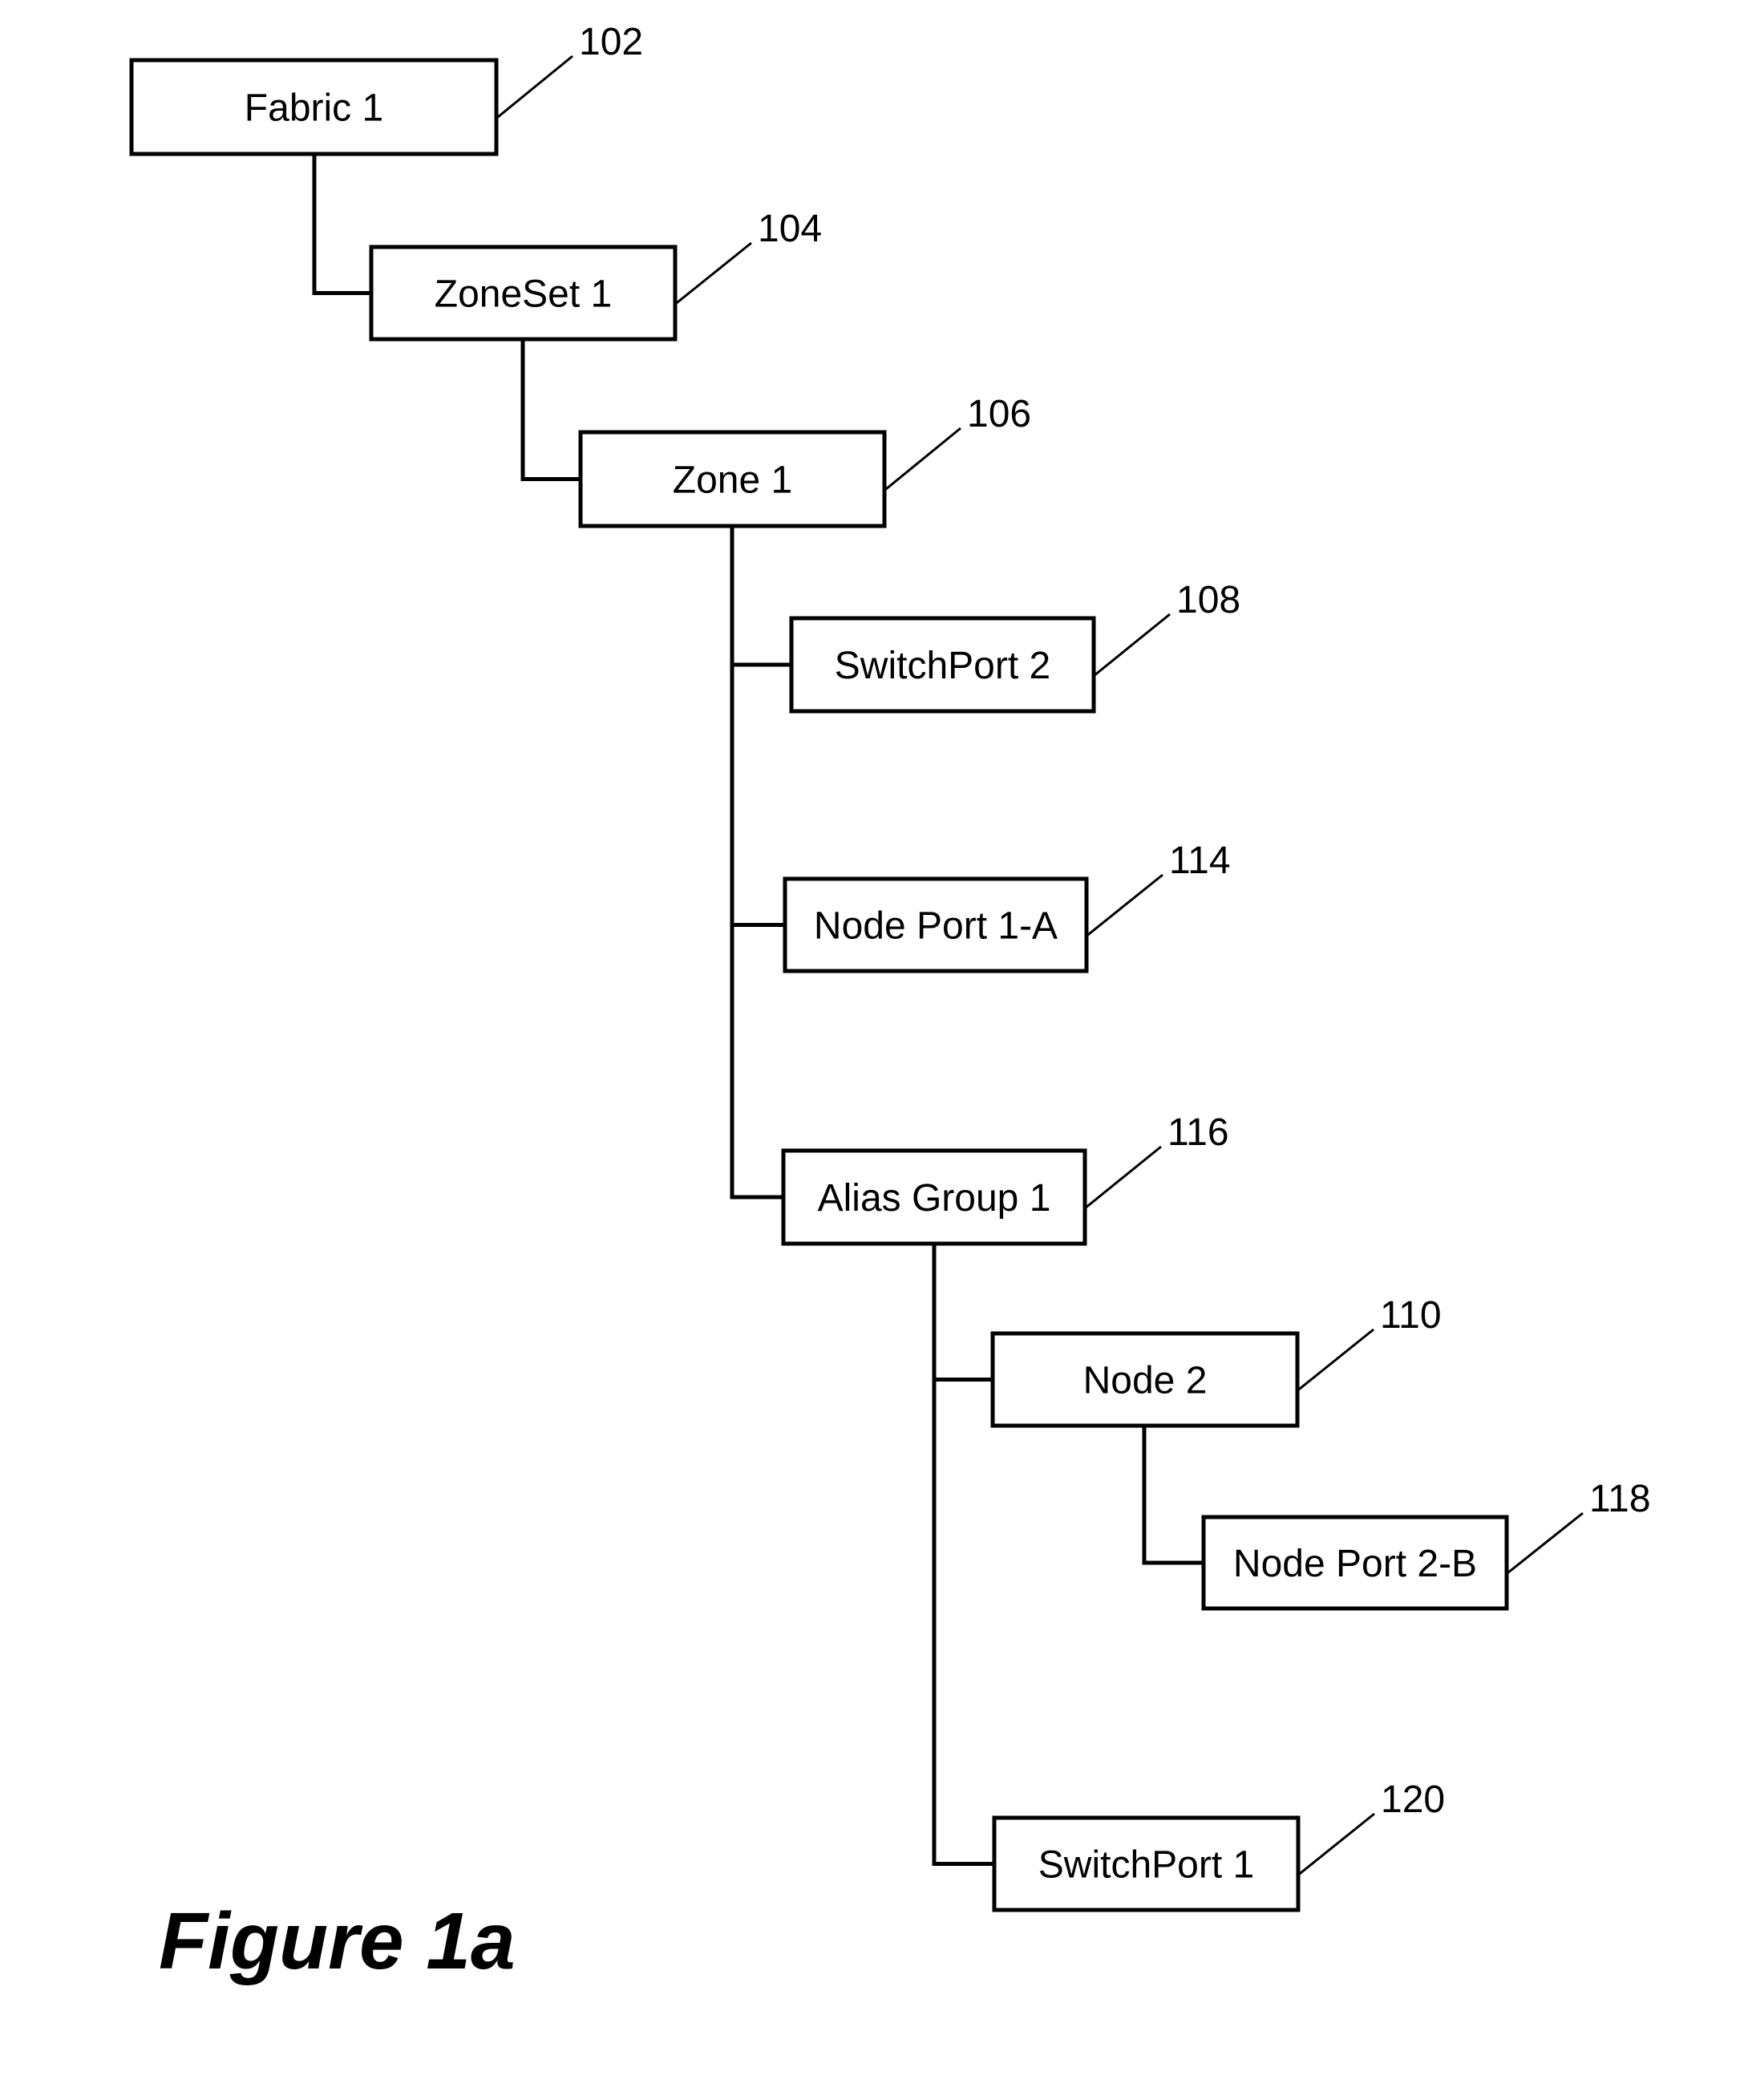 Image resolution: width=1744 pixels, height=2100 pixels. I want to click on reference-number: 104, so click(790, 229).